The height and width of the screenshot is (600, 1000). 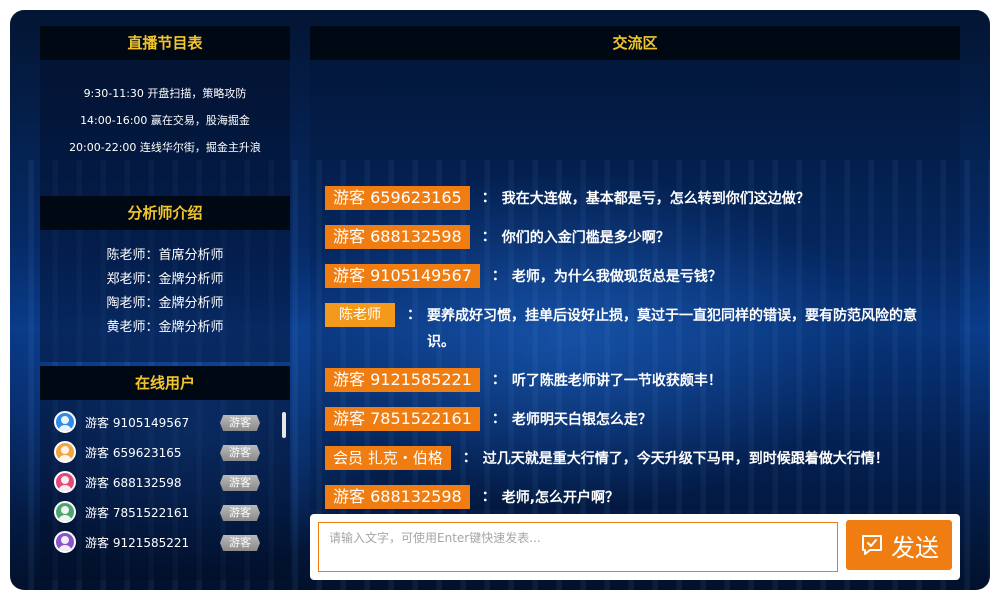 I want to click on message-text: 要养成好习惯，挂单后设好止损，莫过于一直犯同样的错误，要有防范风险的意识。, so click(x=672, y=329).